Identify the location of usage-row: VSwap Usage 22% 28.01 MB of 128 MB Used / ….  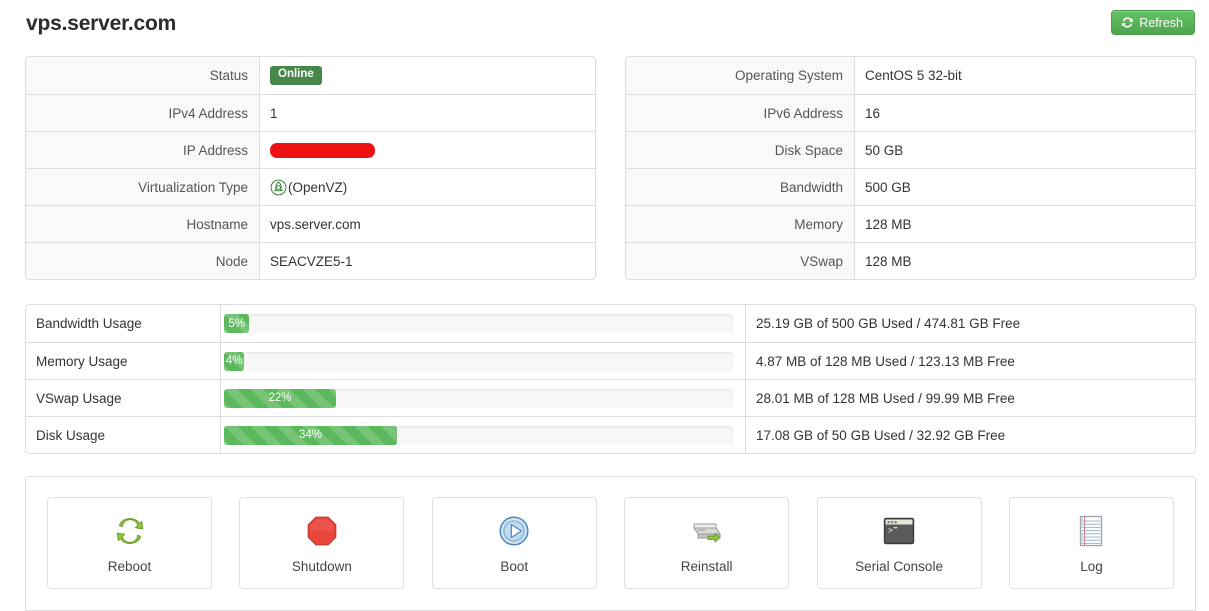
(610, 397).